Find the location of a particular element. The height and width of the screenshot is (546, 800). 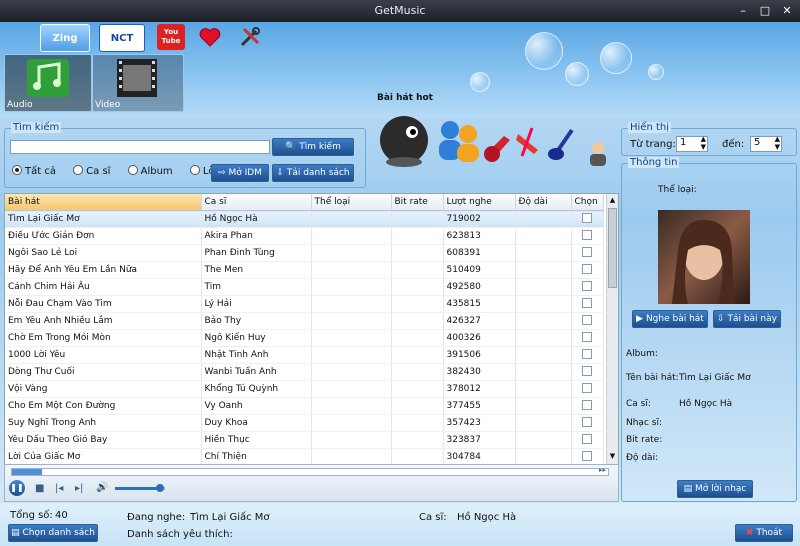

open-idm-button: ⇨ Mở IDM is located at coordinates (240, 173).